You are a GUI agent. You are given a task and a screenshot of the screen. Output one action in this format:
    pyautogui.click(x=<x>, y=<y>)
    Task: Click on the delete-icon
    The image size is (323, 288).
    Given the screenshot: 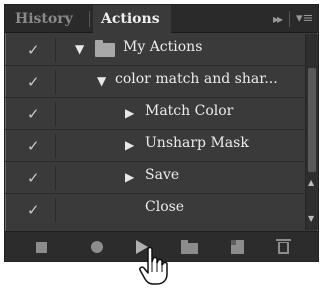 What is the action you would take?
    pyautogui.click(x=283, y=246)
    